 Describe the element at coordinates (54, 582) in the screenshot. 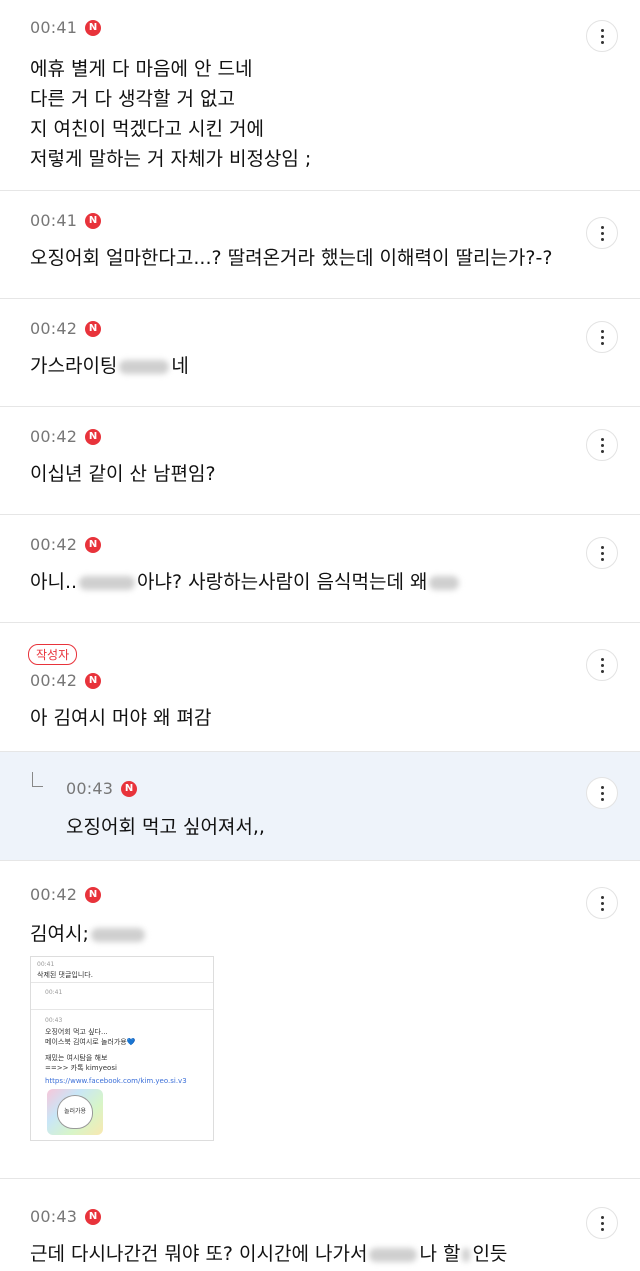

I see `comment-text-part: 아니..` at that location.